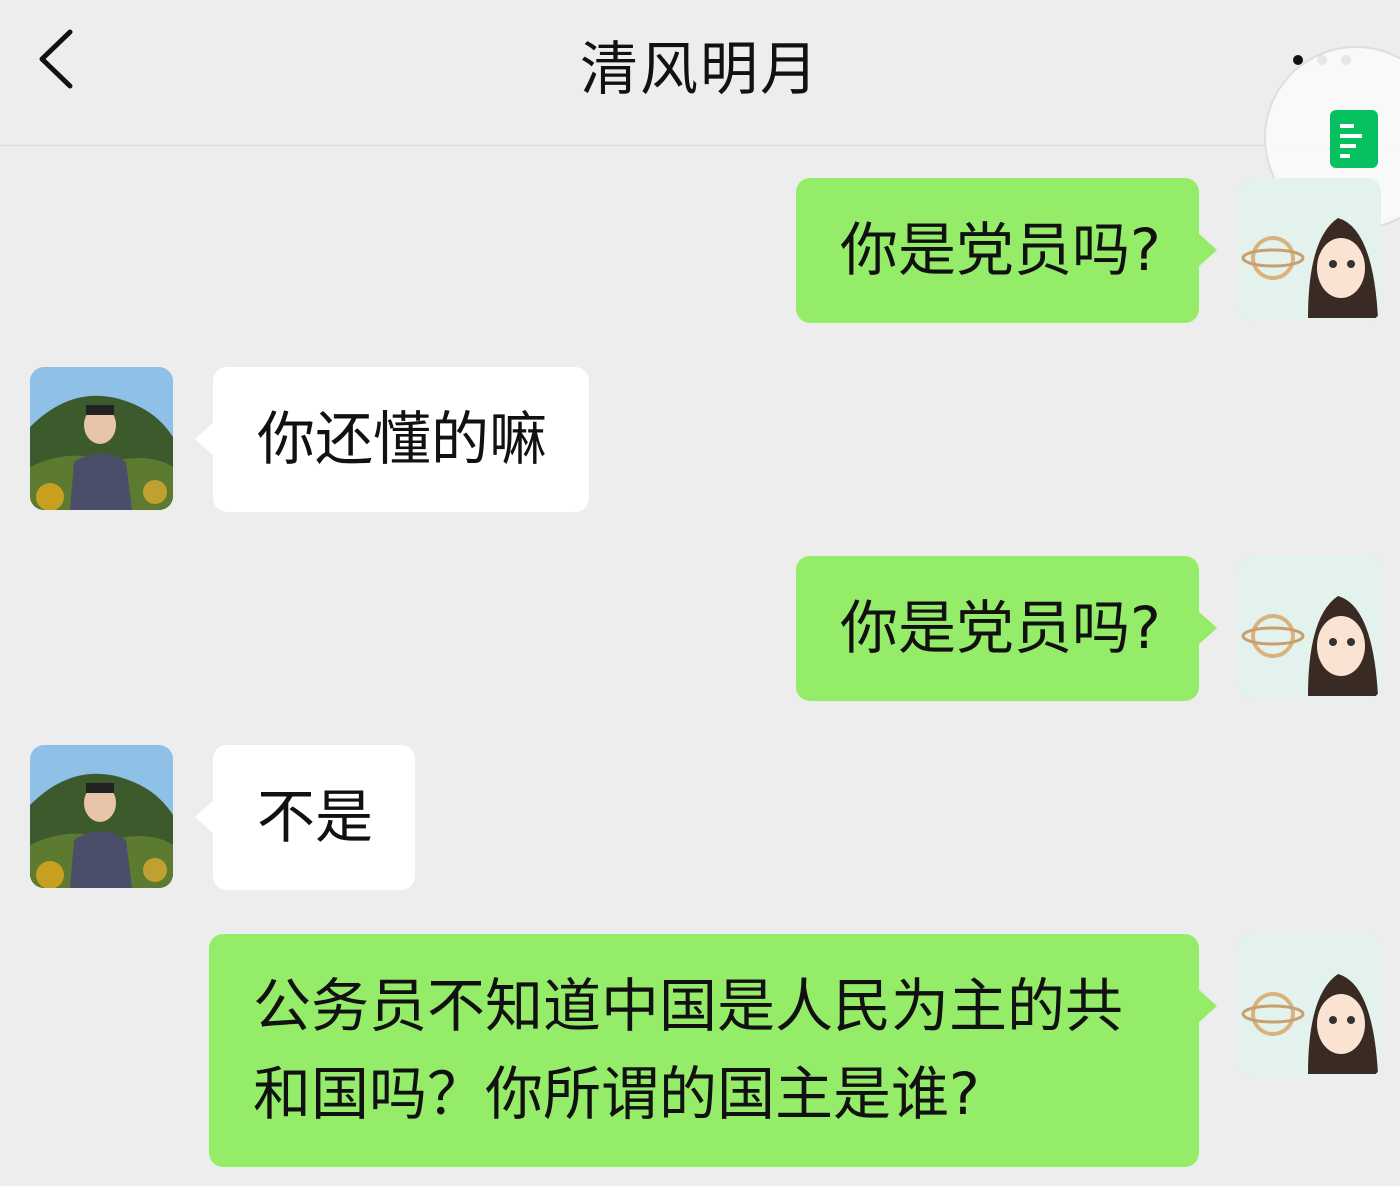 The height and width of the screenshot is (1186, 1400). Describe the element at coordinates (402, 439) in the screenshot. I see `message-text: 你还懂的嘛` at that location.